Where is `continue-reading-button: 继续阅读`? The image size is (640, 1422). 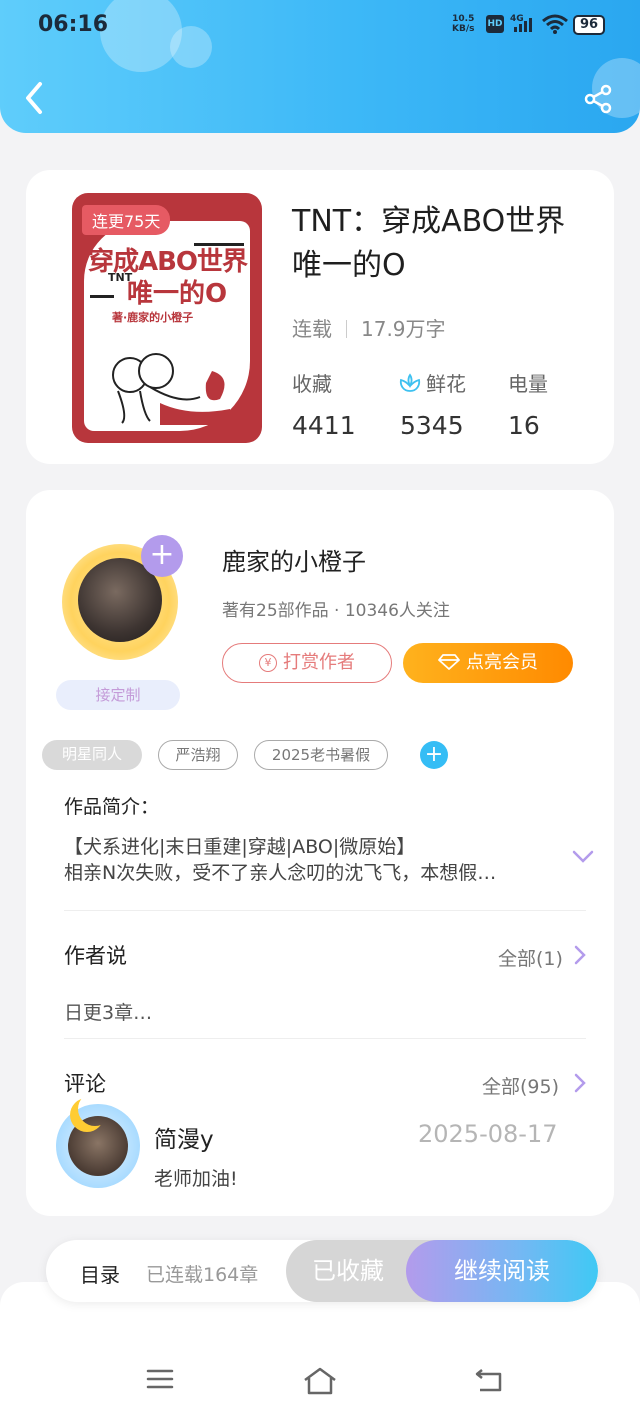 continue-reading-button: 继续阅读 is located at coordinates (502, 1271).